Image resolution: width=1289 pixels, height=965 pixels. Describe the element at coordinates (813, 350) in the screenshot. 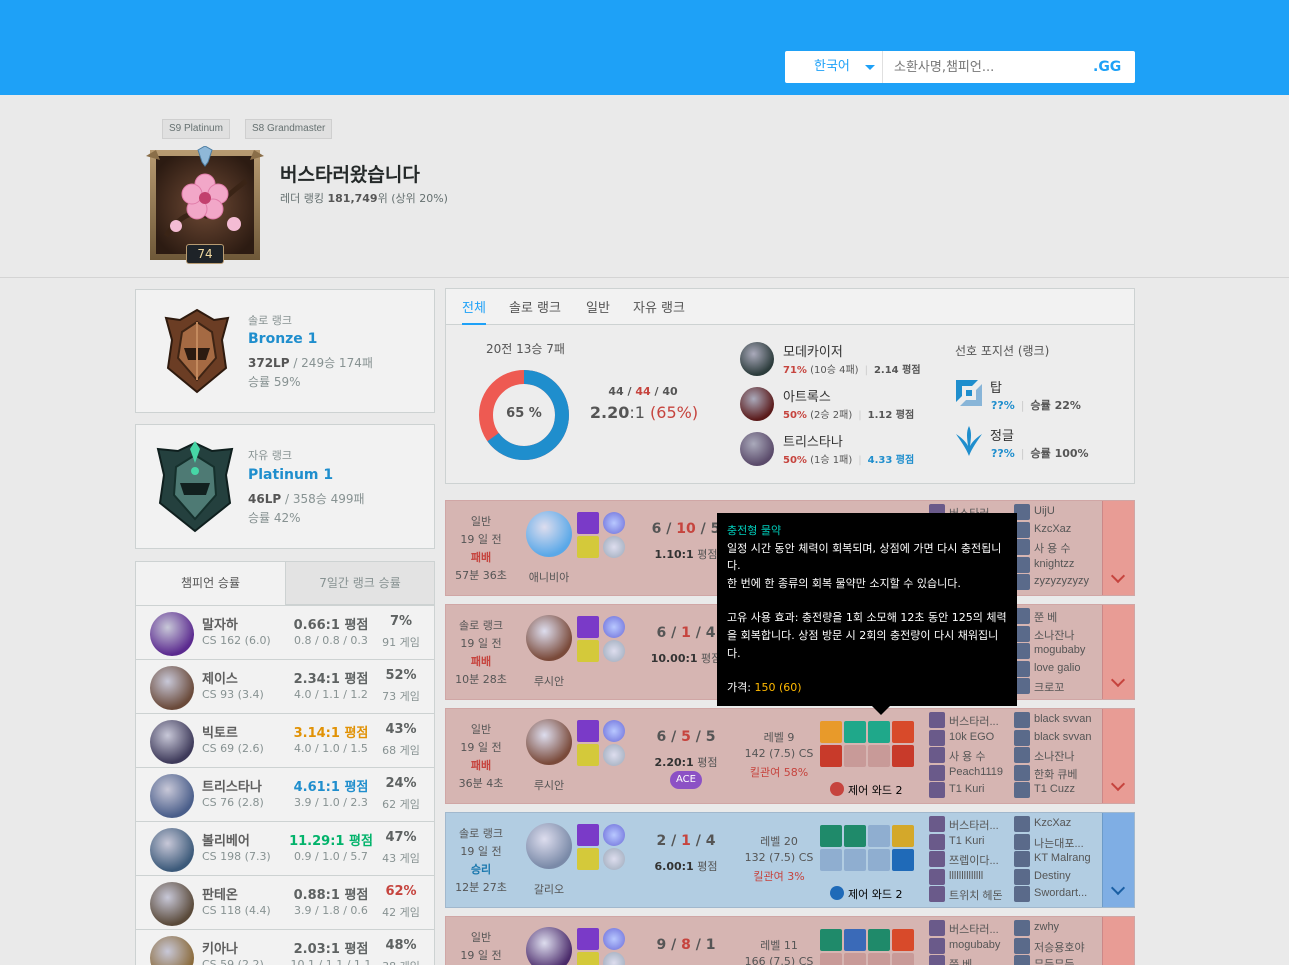

I see `champion-name: 모데카이저` at that location.